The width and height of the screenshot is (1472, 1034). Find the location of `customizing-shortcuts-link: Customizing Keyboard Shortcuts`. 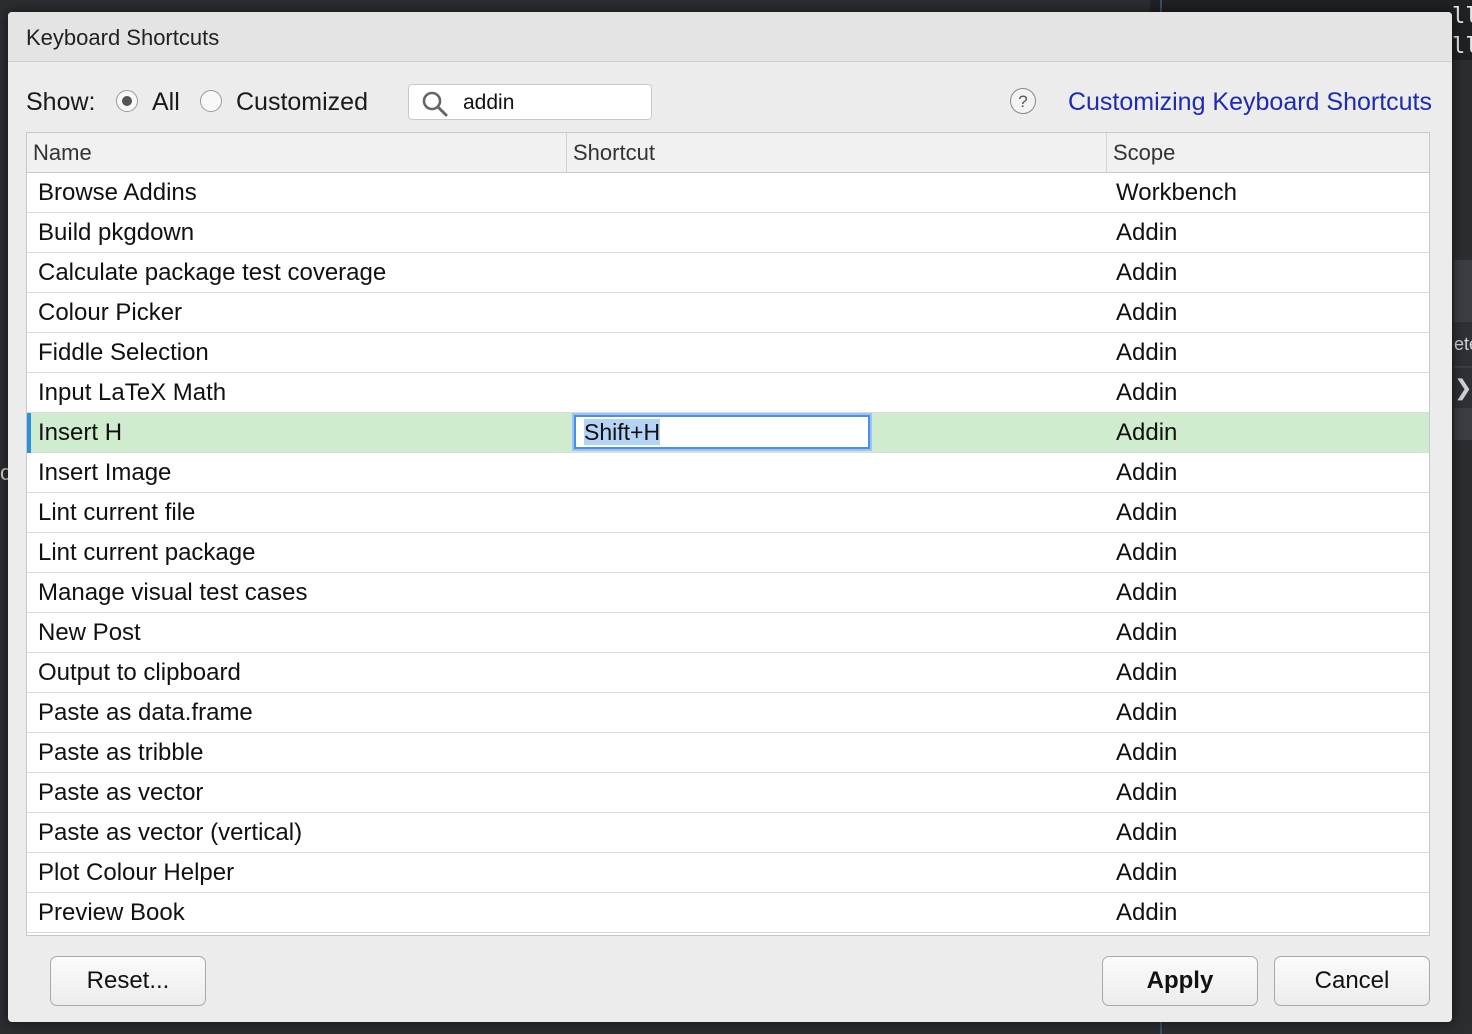

customizing-shortcuts-link: Customizing Keyboard Shortcuts is located at coordinates (1250, 102).